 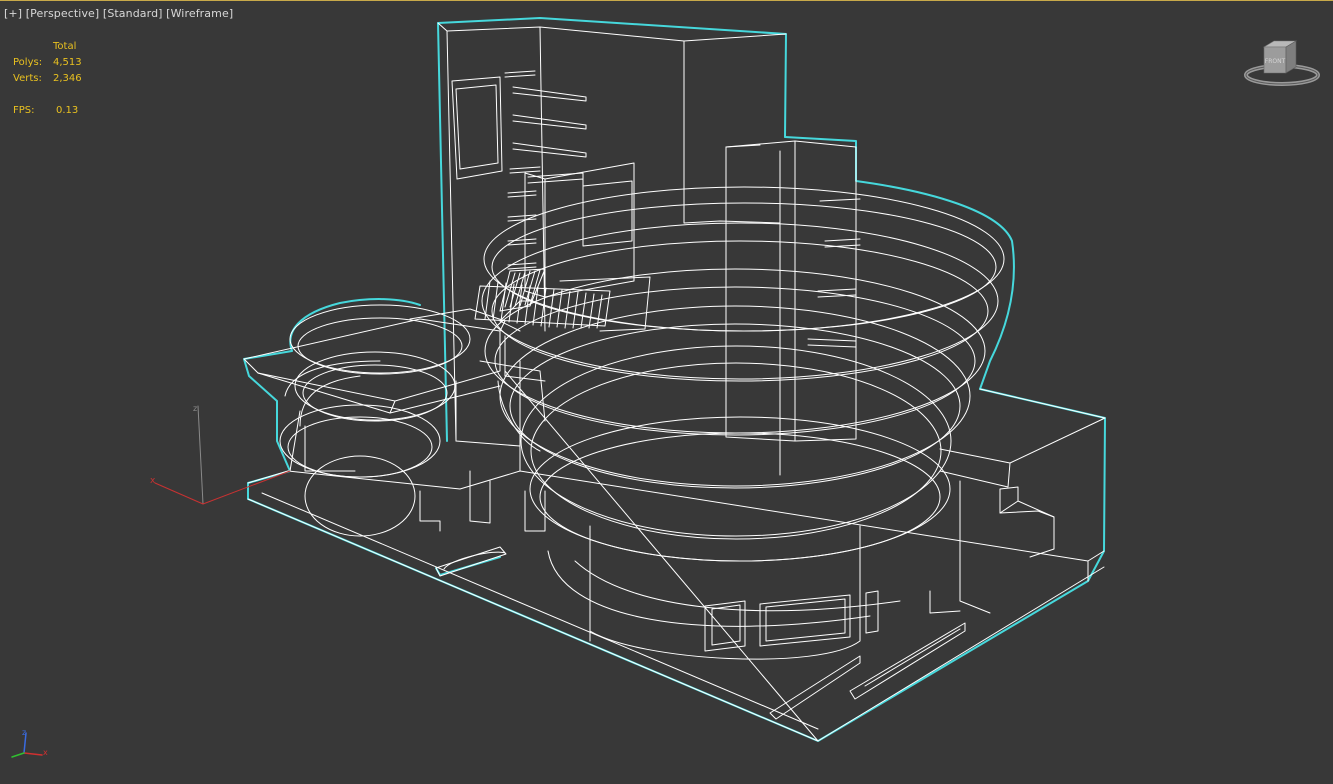 What do you see at coordinates (375, 420) in the screenshot?
I see `left-rings` at bounding box center [375, 420].